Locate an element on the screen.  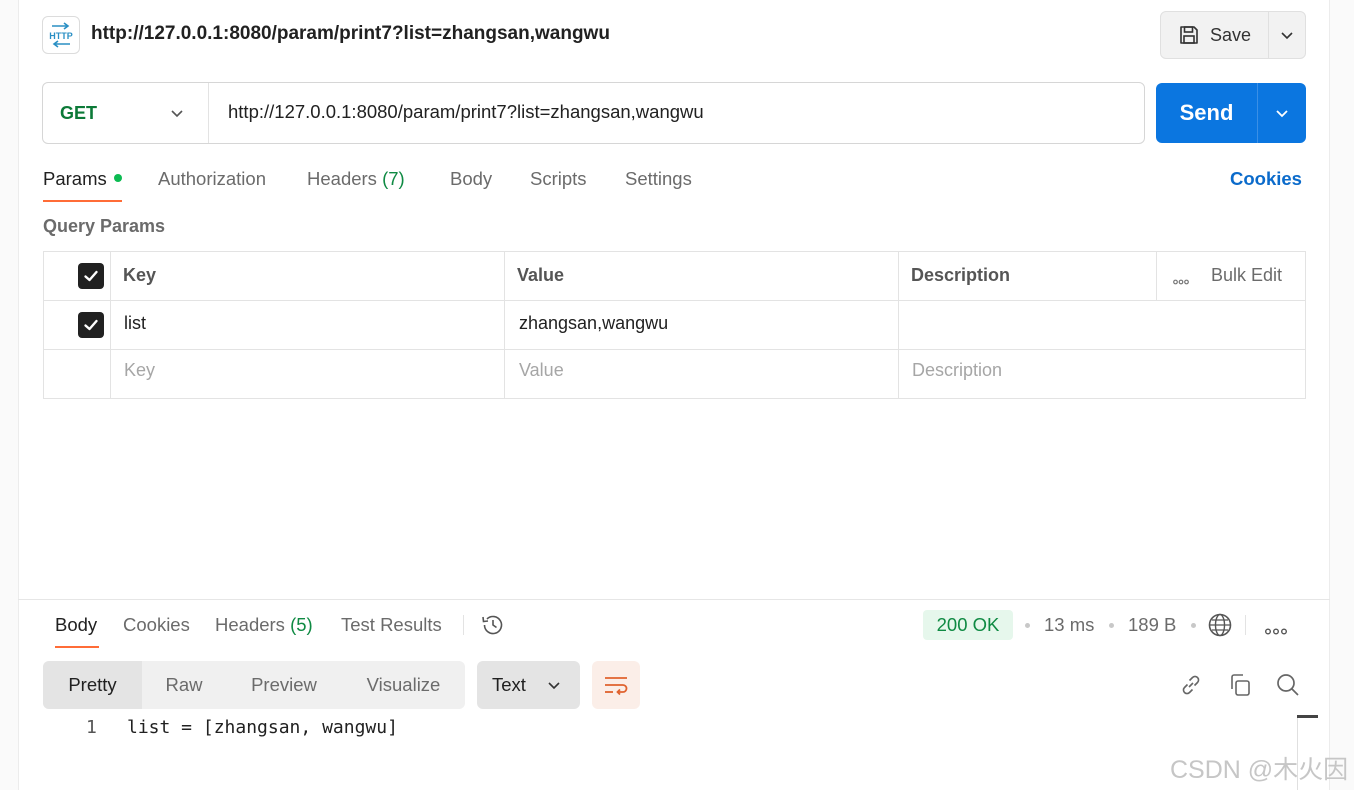
save-button-group: Save is located at coordinates (1233, 35).